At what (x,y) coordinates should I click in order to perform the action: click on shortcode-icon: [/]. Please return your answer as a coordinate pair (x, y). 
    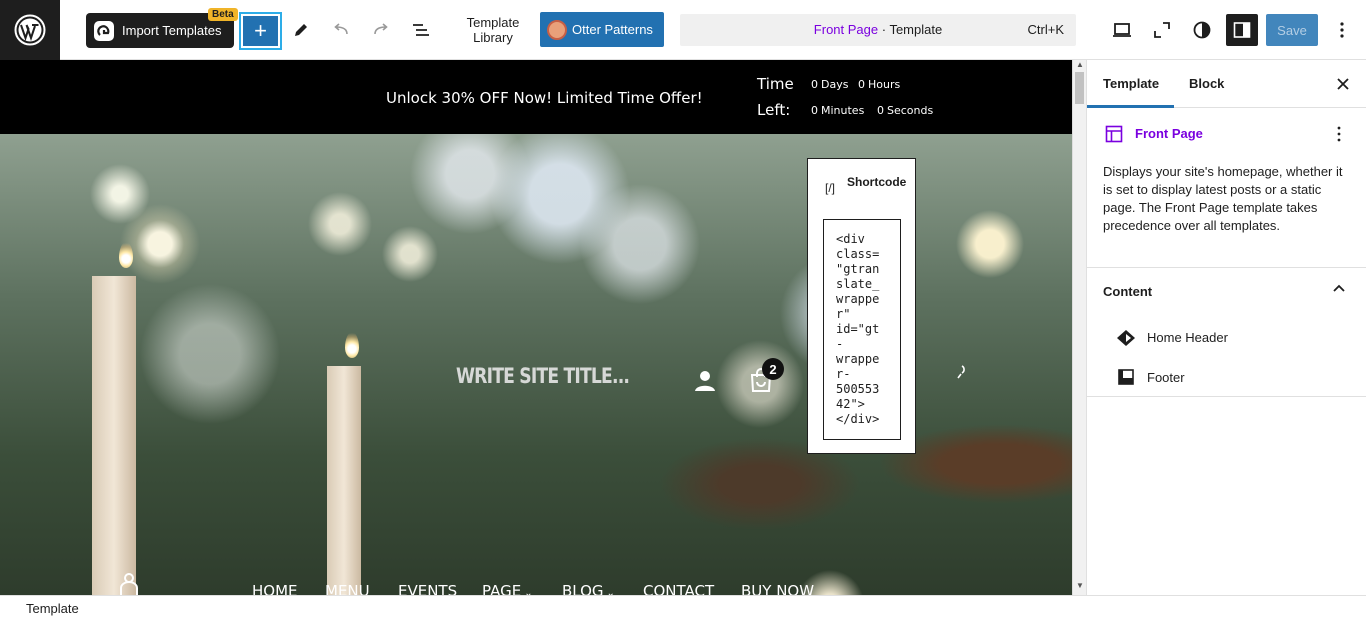
    Looking at the image, I should click on (830, 188).